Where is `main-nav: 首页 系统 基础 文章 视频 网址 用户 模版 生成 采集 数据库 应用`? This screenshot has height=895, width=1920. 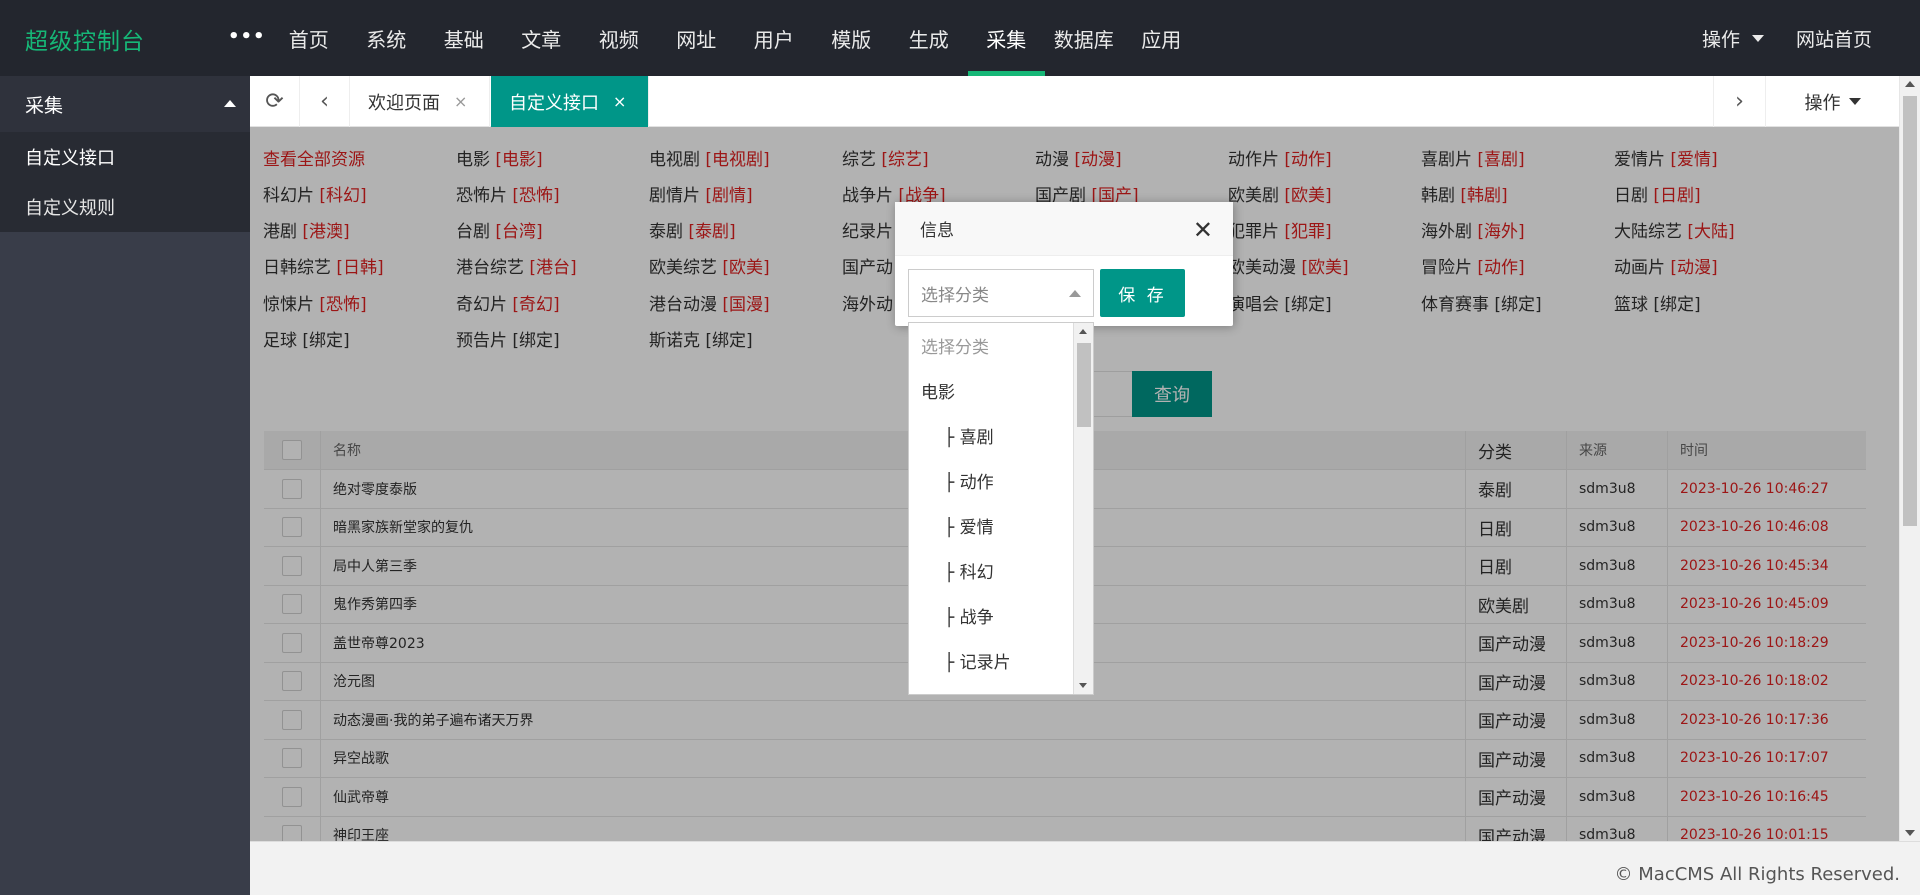
main-nav: 首页 系统 基础 文章 视频 网址 用户 模版 生成 采集 数据库 应用 is located at coordinates (735, 38).